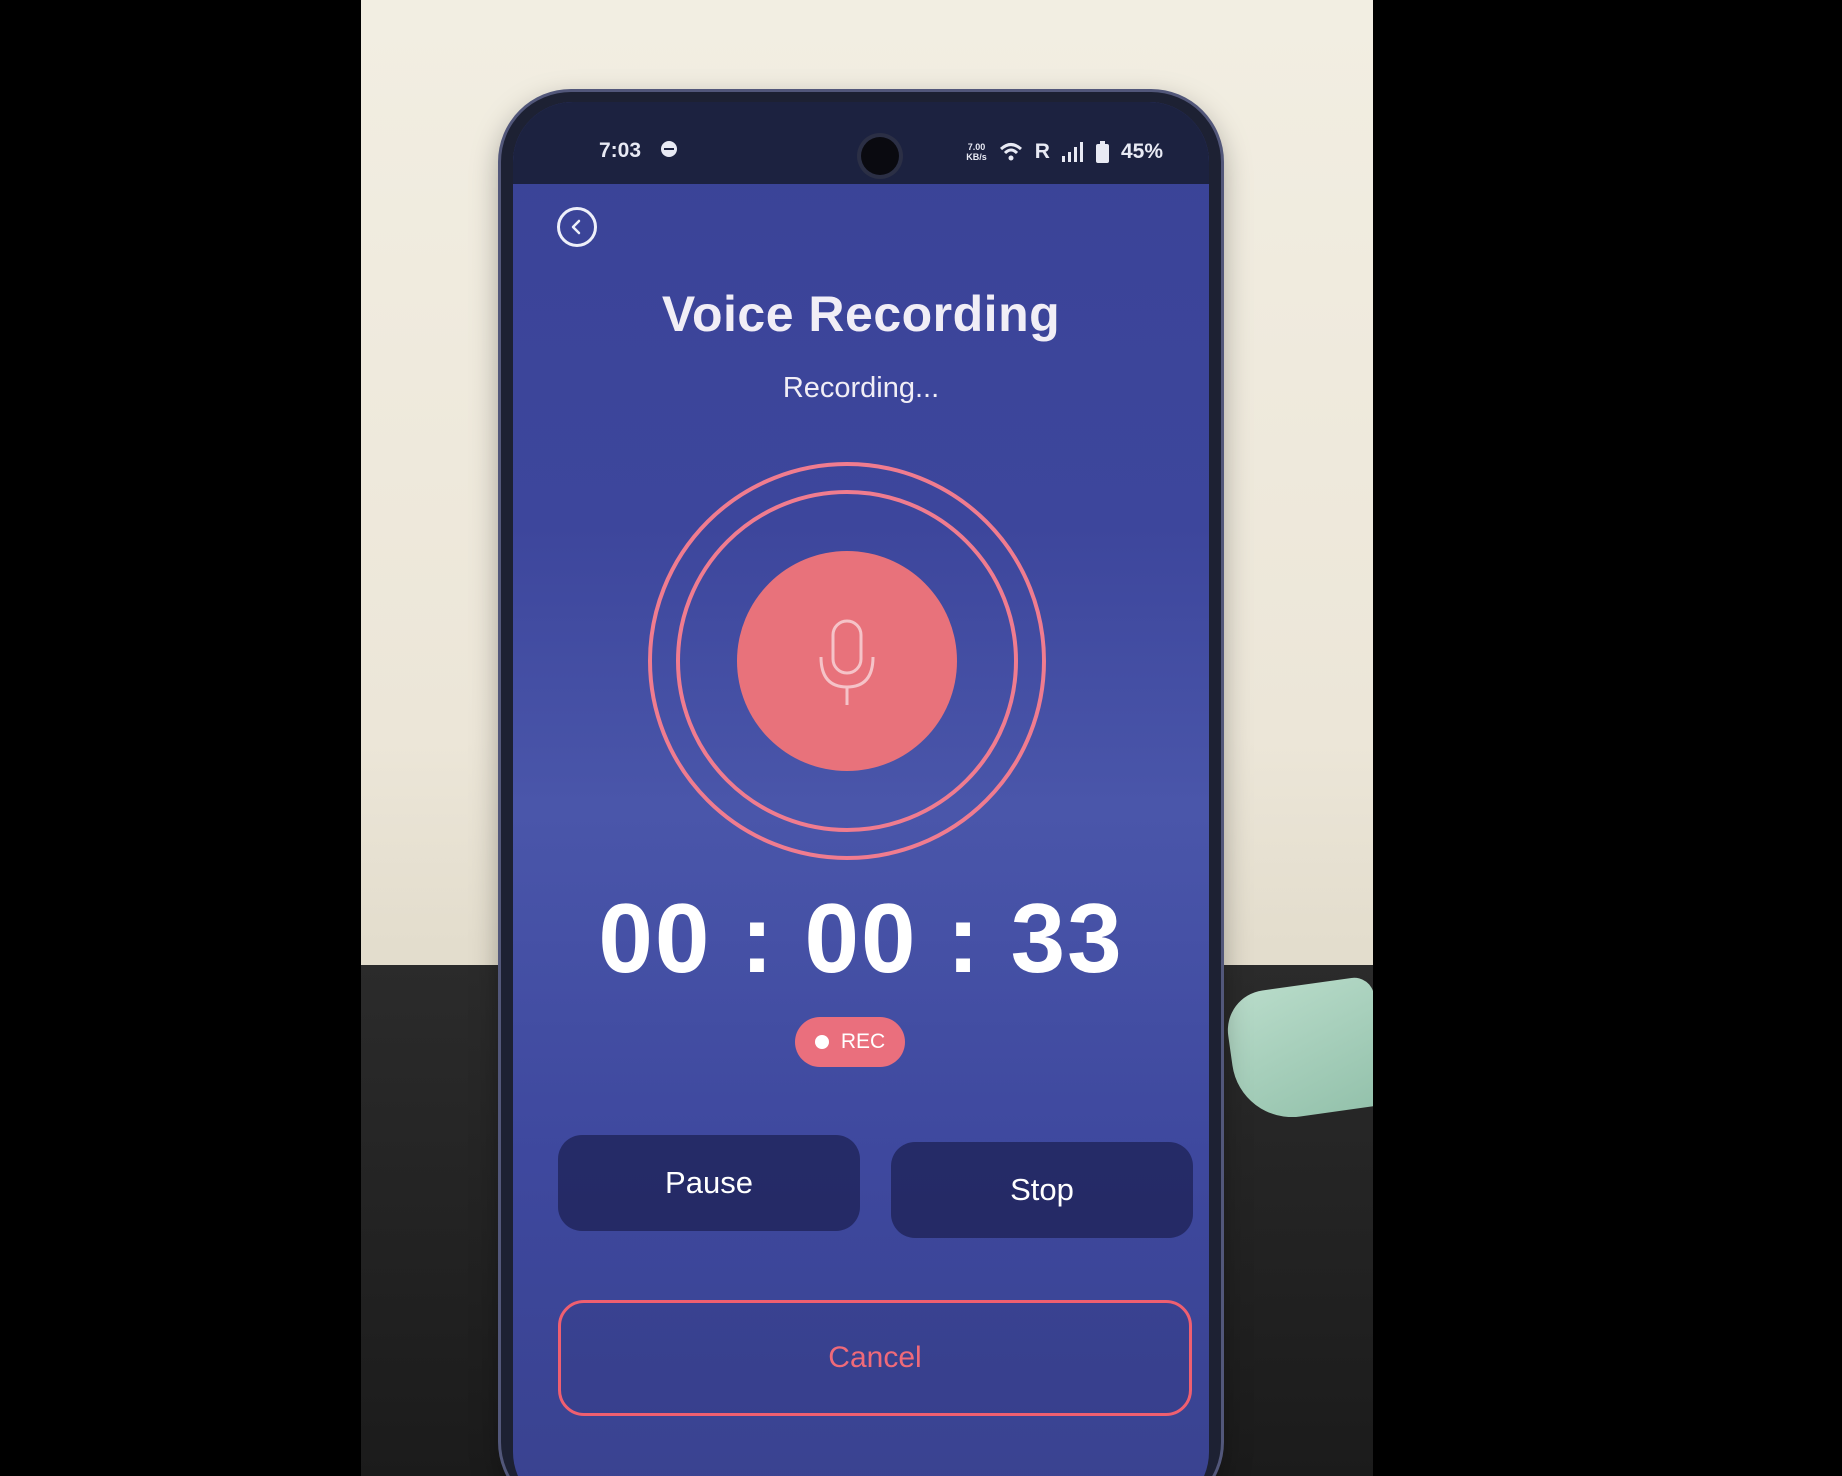  What do you see at coordinates (880, 156) in the screenshot?
I see `front-camera` at bounding box center [880, 156].